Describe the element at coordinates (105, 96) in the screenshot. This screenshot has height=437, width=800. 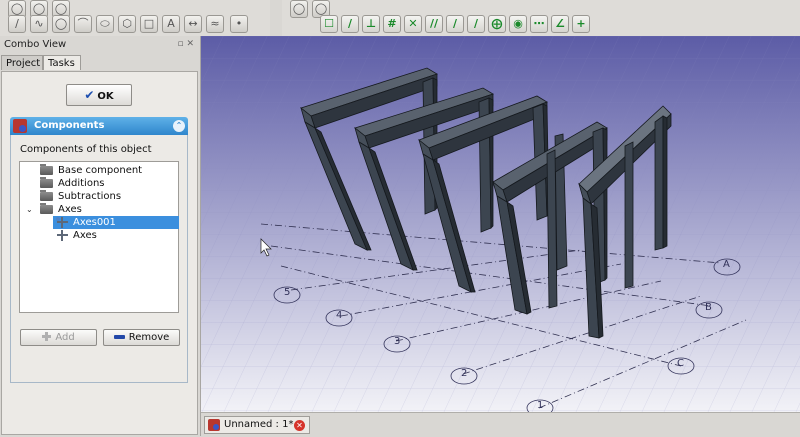
I see `ok-button-label: OK` at that location.